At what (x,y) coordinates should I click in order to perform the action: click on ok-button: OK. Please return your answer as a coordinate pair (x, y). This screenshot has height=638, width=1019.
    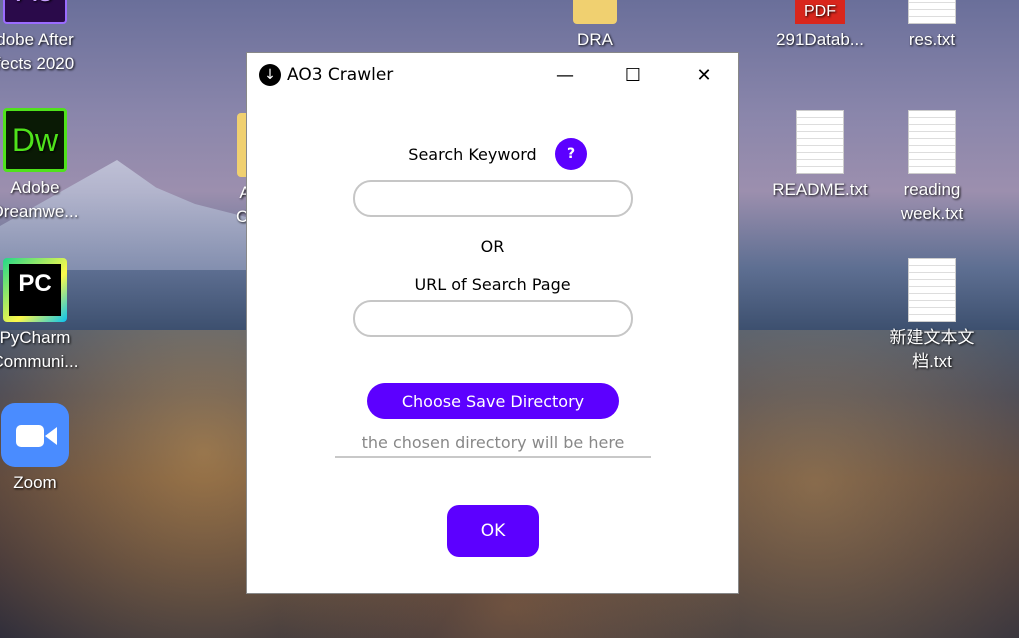
    Looking at the image, I should click on (493, 531).